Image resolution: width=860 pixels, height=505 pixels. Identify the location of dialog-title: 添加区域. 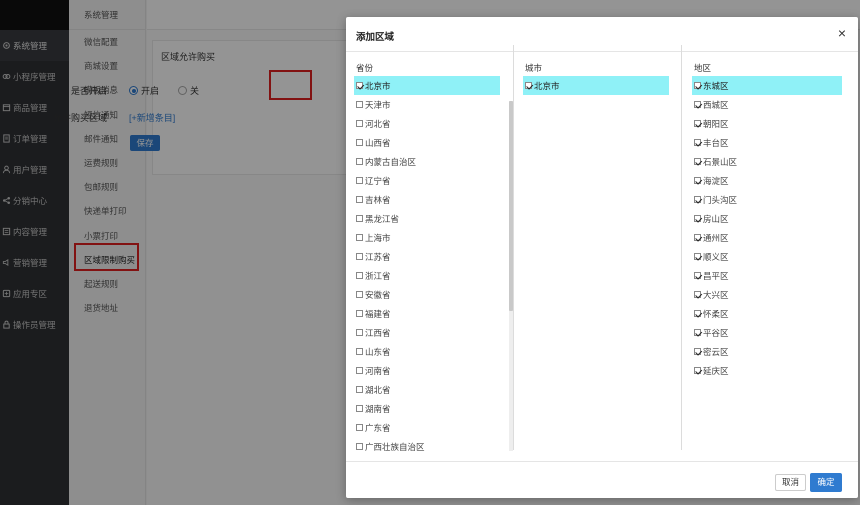
(375, 37).